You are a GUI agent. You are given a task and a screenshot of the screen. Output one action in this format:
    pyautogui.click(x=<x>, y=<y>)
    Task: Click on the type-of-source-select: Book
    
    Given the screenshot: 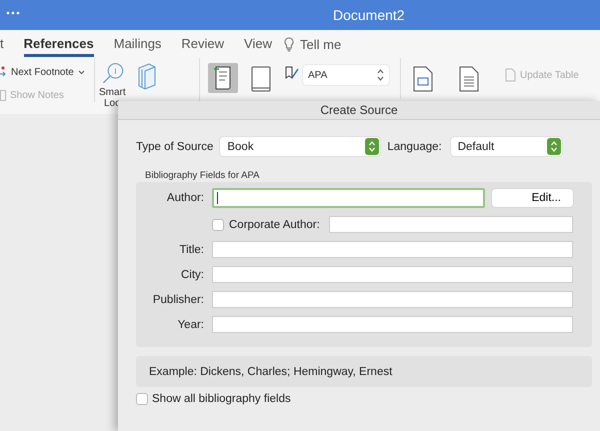 What is the action you would take?
    pyautogui.click(x=300, y=146)
    